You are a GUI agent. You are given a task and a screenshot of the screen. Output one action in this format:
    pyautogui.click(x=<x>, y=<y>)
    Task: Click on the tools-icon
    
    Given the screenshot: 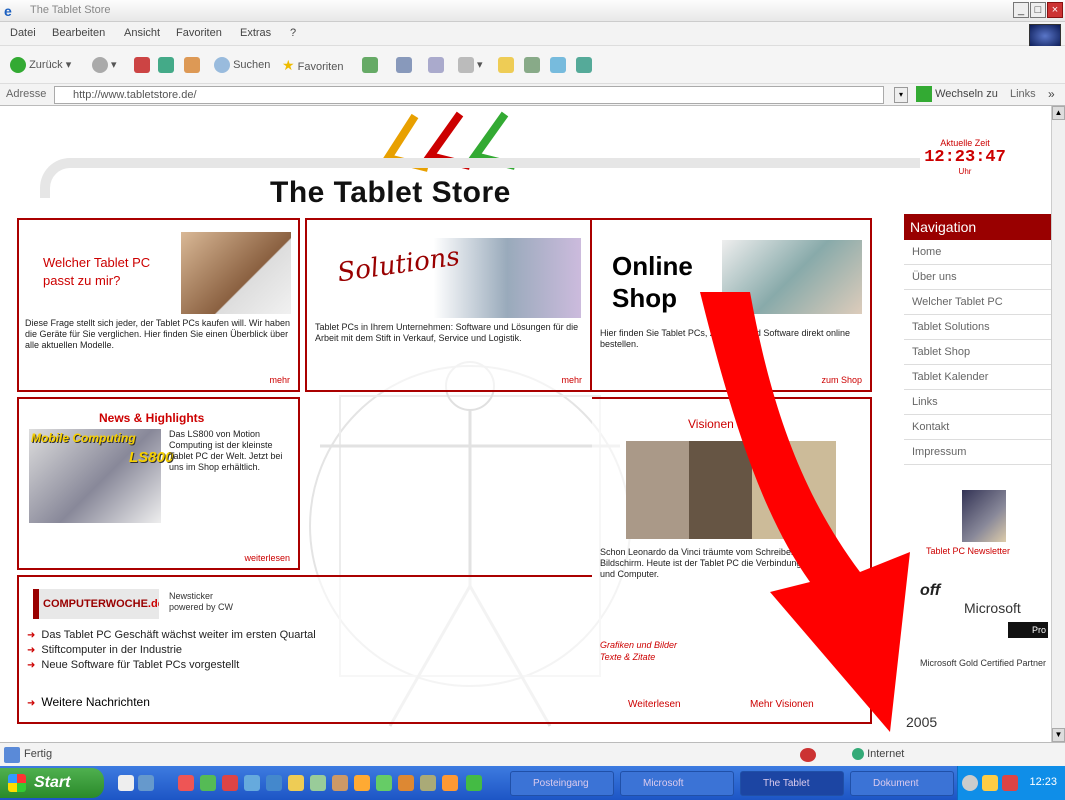 What is the action you would take?
    pyautogui.click(x=584, y=65)
    